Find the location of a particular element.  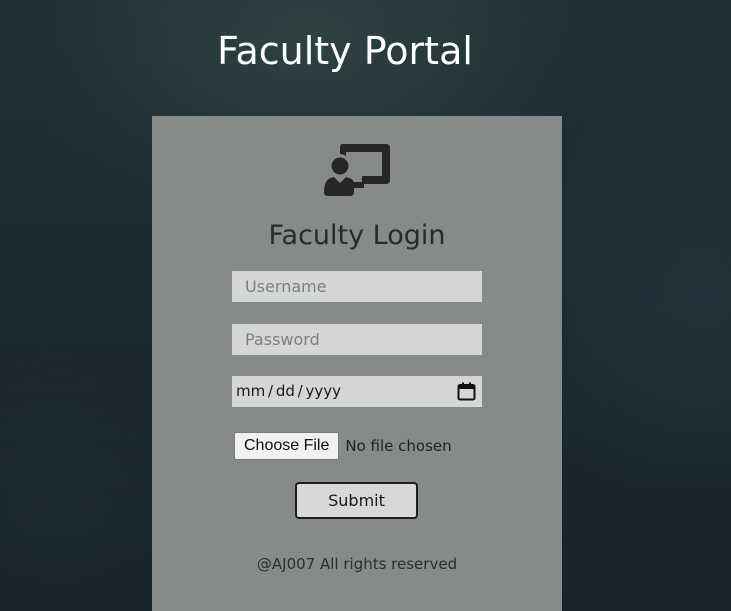

chalkboard-teacher-icon is located at coordinates (357, 170).